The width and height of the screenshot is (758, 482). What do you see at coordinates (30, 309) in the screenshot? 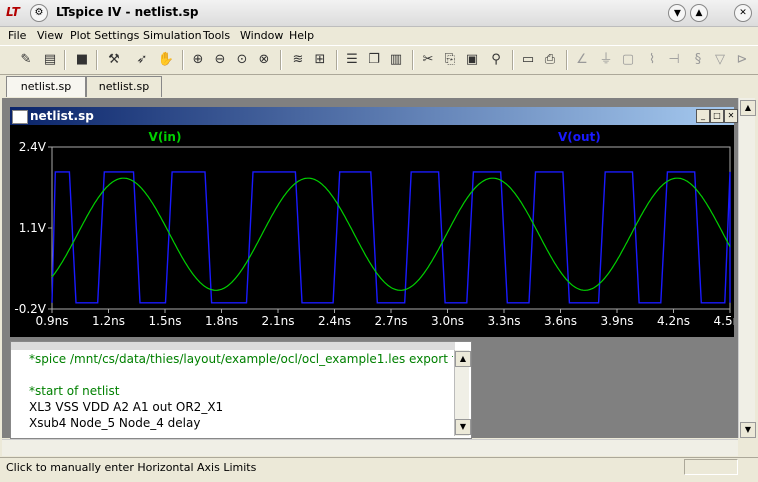
I see `y-tick-label: -0.2V` at bounding box center [30, 309].